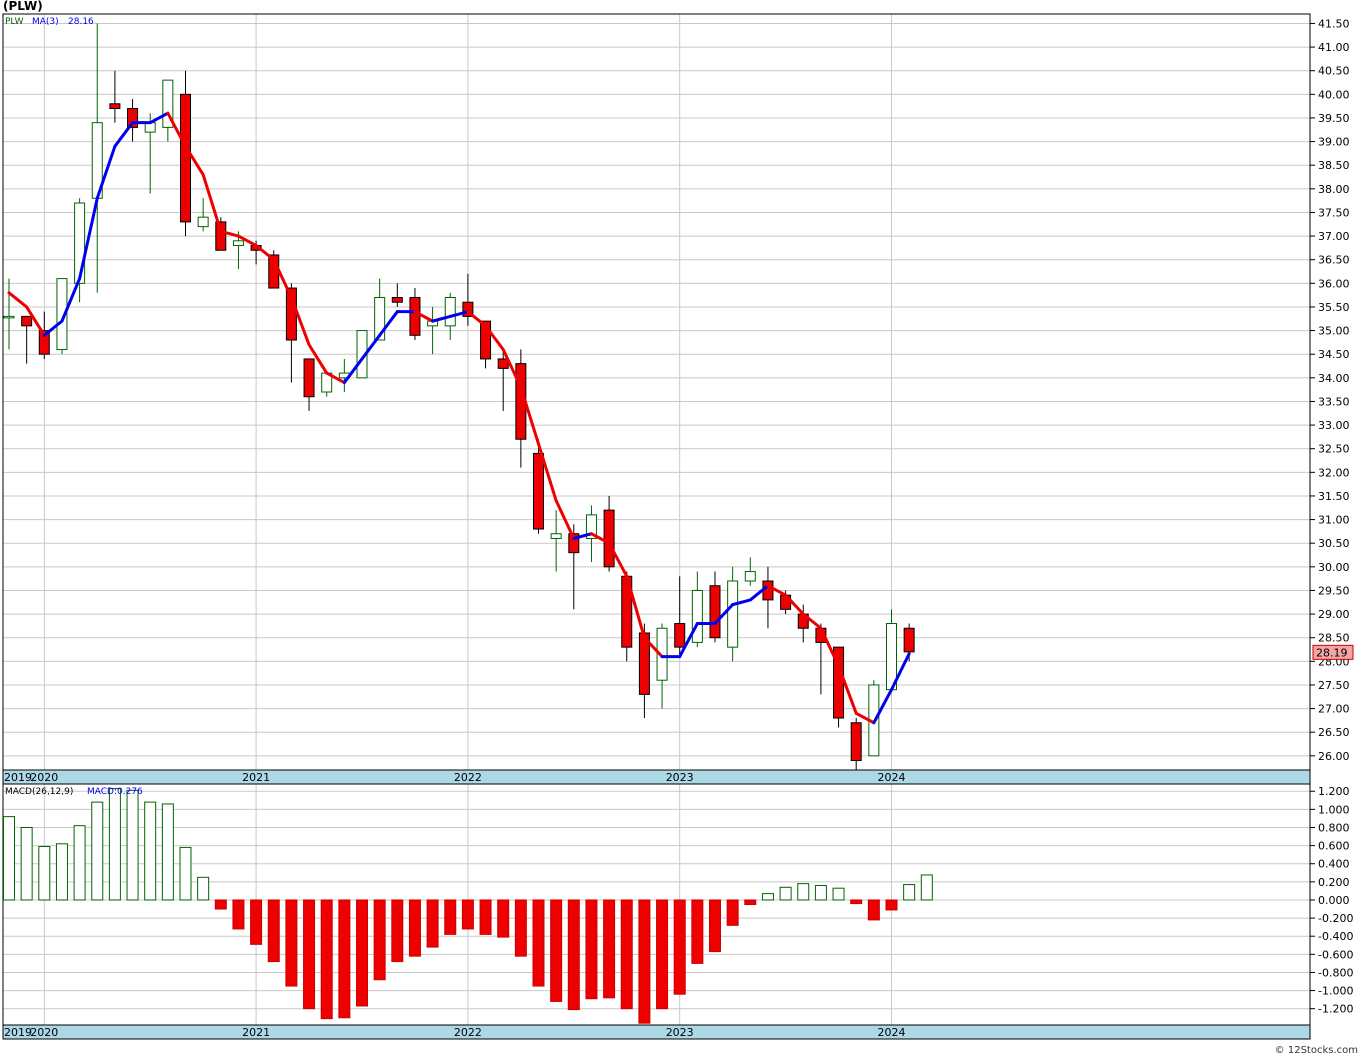 The height and width of the screenshot is (1056, 1360). What do you see at coordinates (1334, 900) in the screenshot?
I see `macd-tick-label: 0.000` at bounding box center [1334, 900].